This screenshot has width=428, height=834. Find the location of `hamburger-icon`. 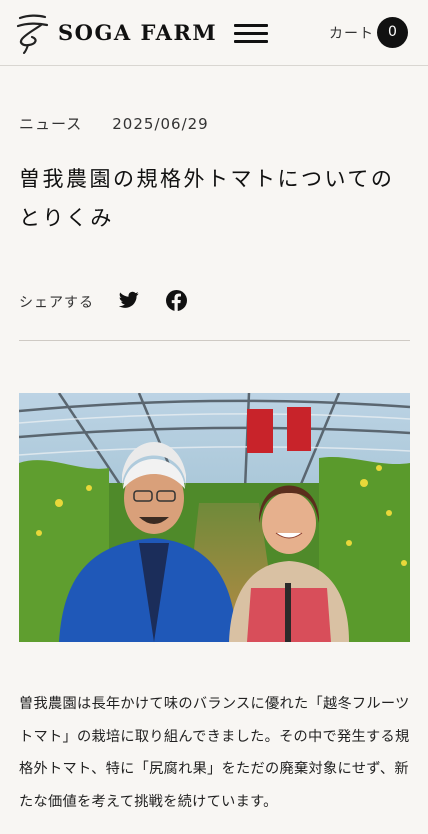

hamburger-icon is located at coordinates (251, 33).